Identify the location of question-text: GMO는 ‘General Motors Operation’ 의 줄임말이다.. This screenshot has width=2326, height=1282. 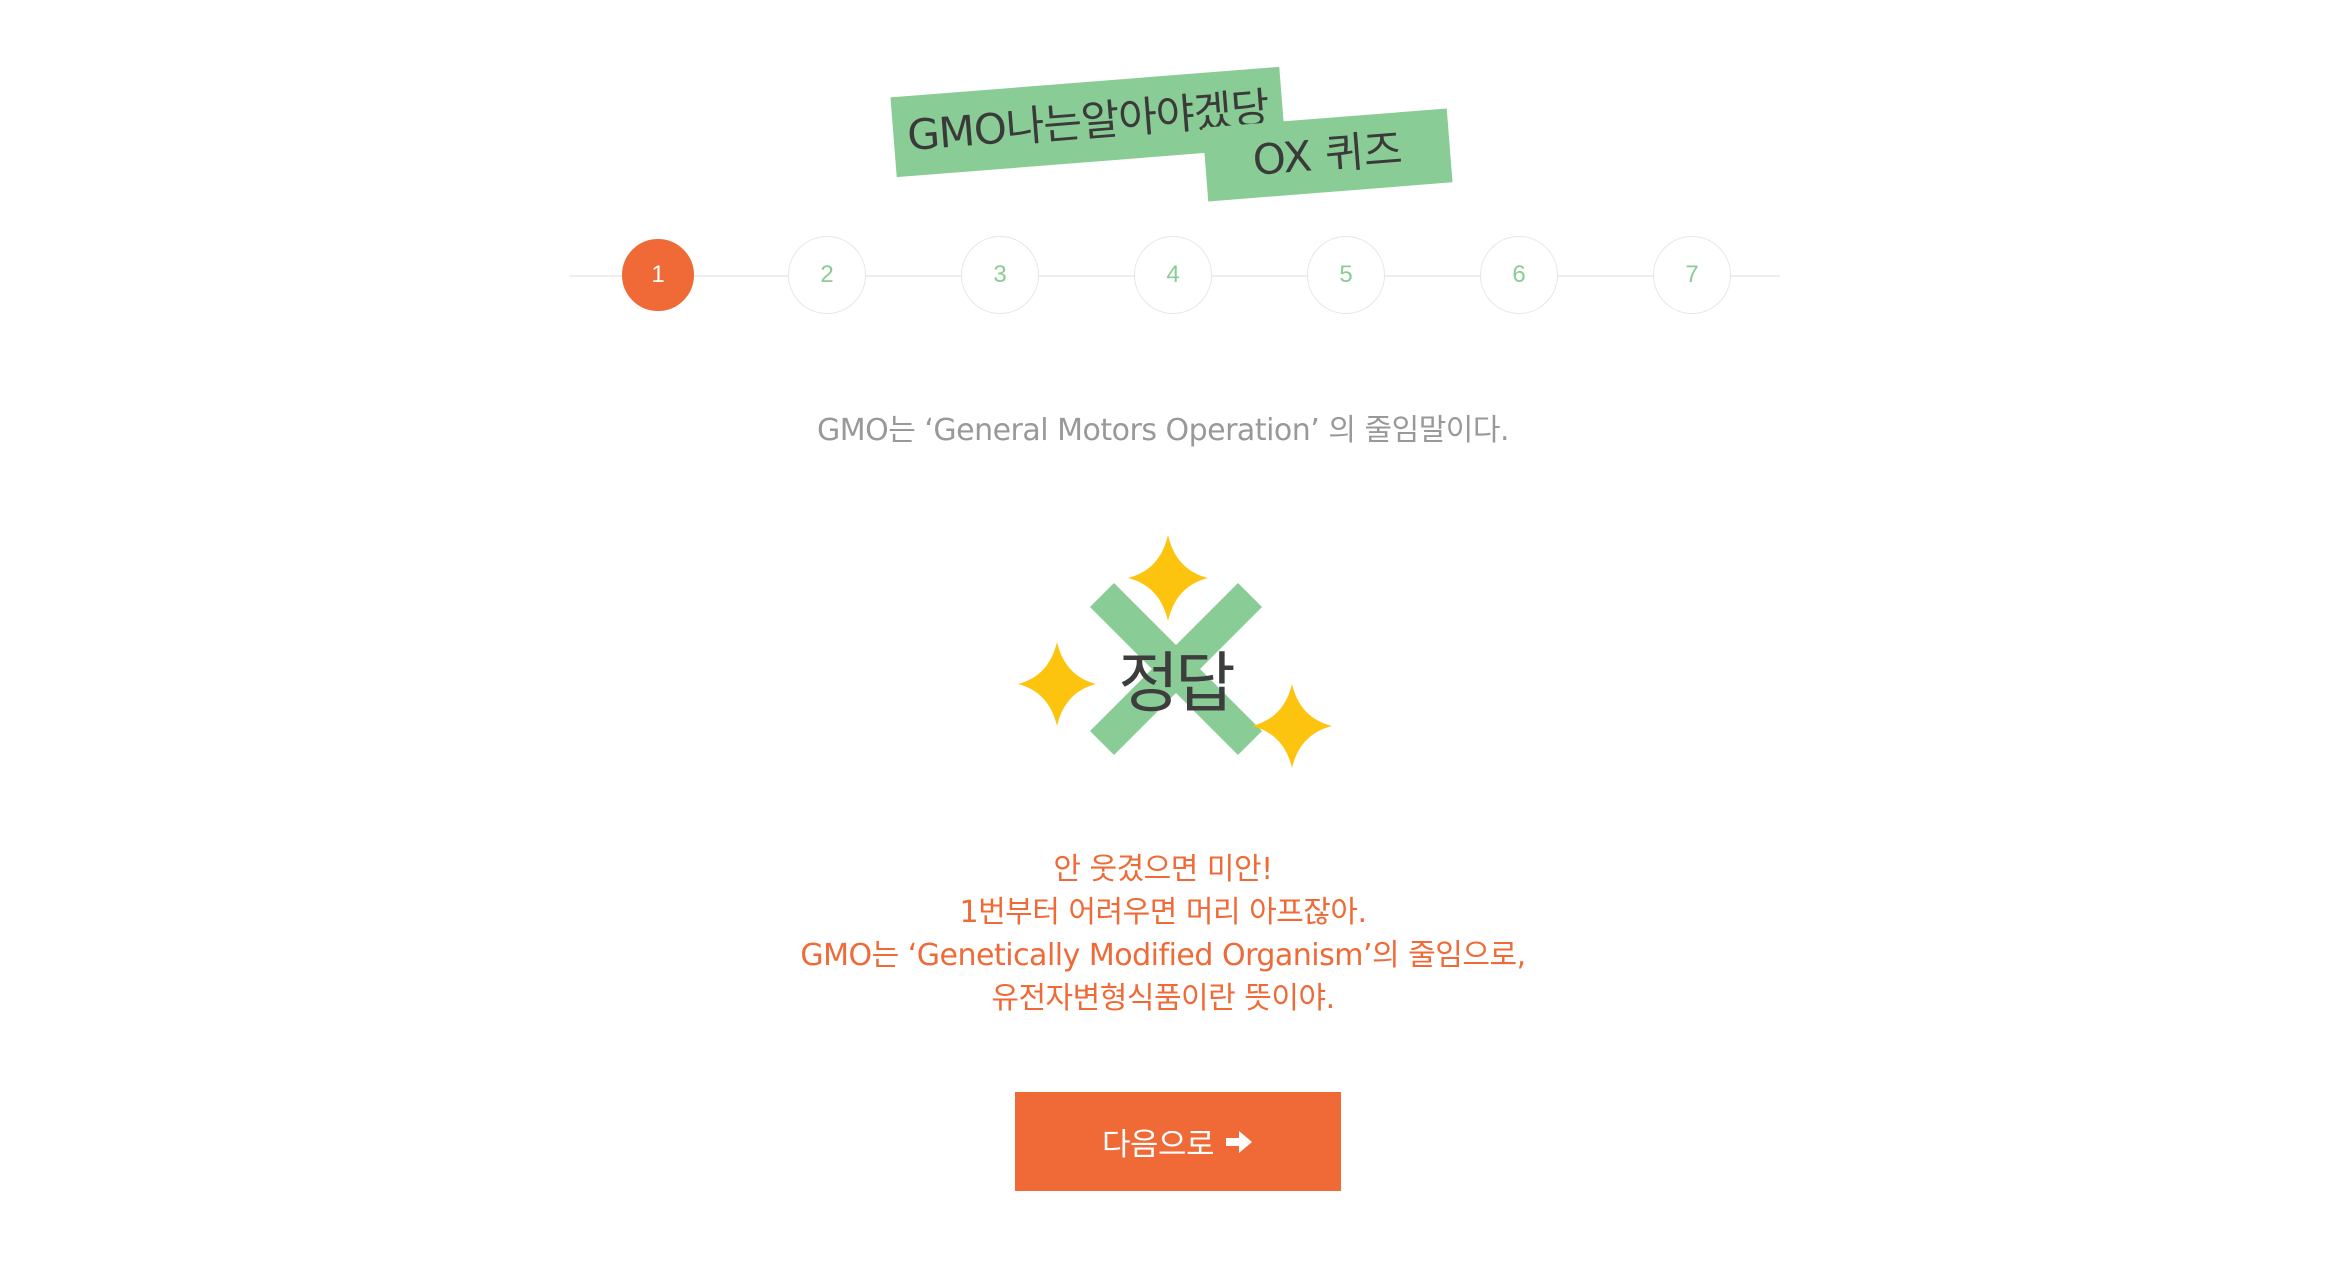
(1163, 430).